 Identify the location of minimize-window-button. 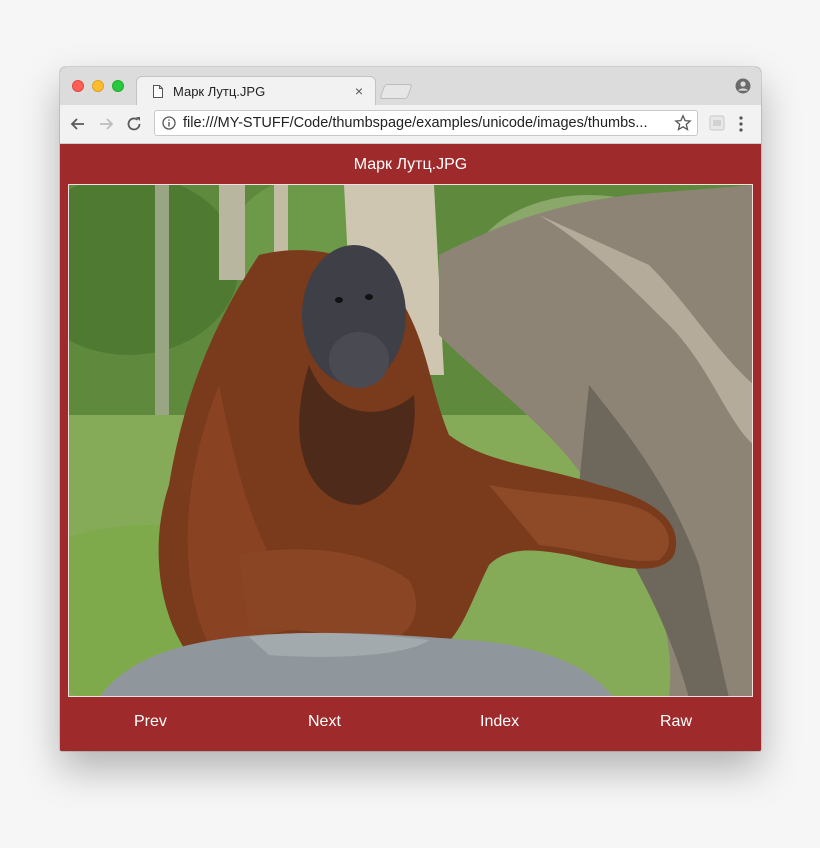
(98, 86).